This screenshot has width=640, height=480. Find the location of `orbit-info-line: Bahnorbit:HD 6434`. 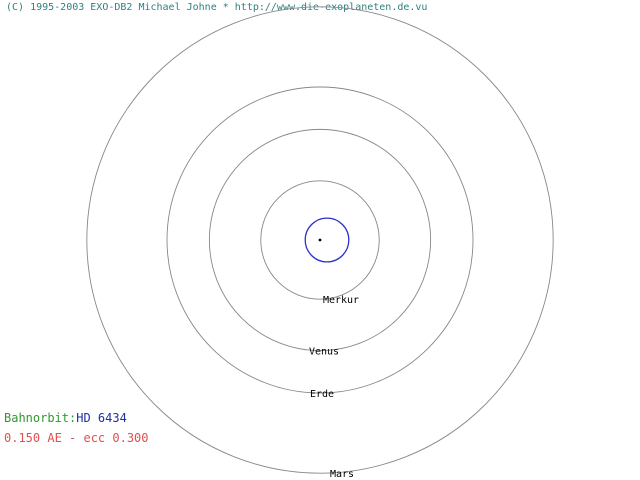

orbit-info-line: Bahnorbit:HD 6434 is located at coordinates (65, 418).